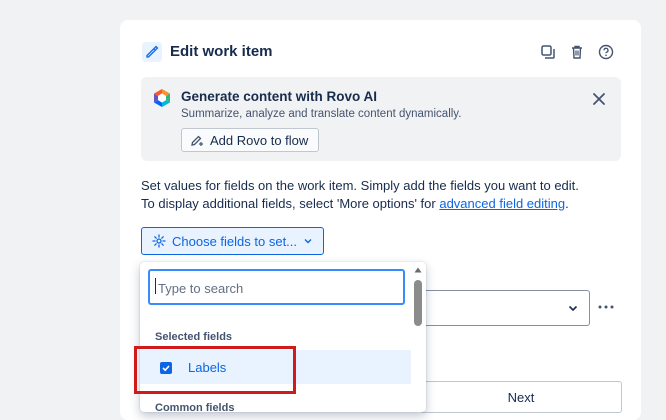 The height and width of the screenshot is (420, 666). What do you see at coordinates (599, 99) in the screenshot?
I see `close-icon` at bounding box center [599, 99].